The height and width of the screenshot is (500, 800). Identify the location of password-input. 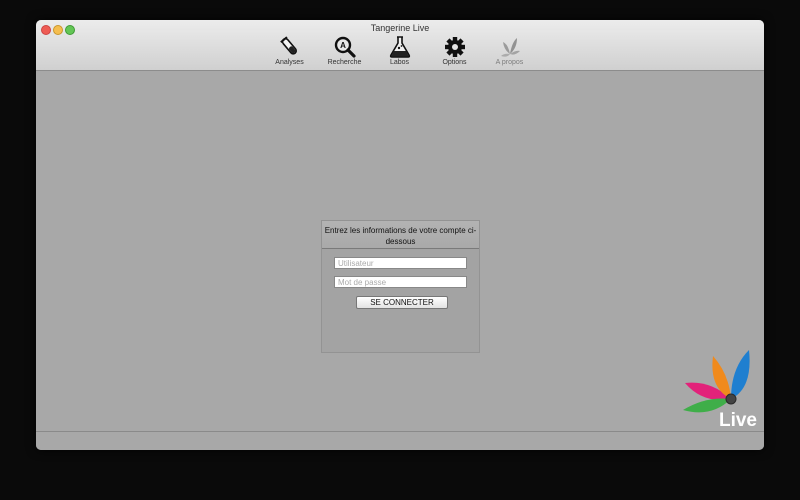
(400, 282).